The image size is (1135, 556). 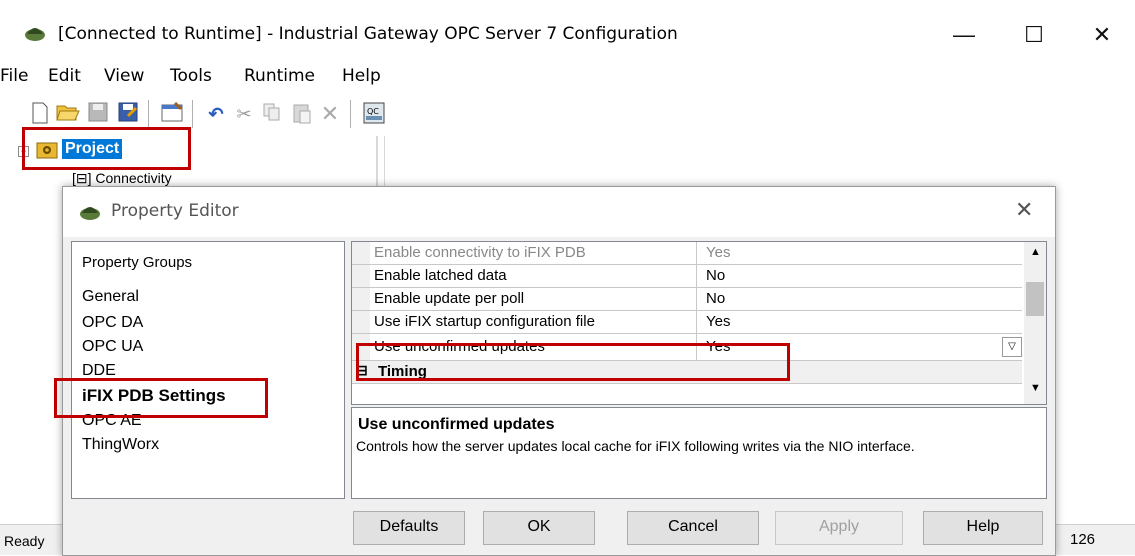 I want to click on property-row: Use iFIX startup configuration file Yes, so click(x=687, y=322).